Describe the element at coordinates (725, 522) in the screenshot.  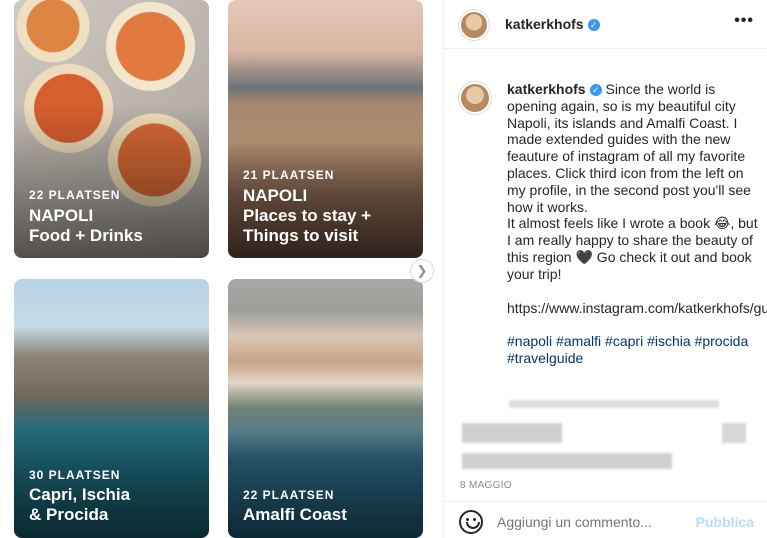
I see `post-button: Pubblica` at that location.